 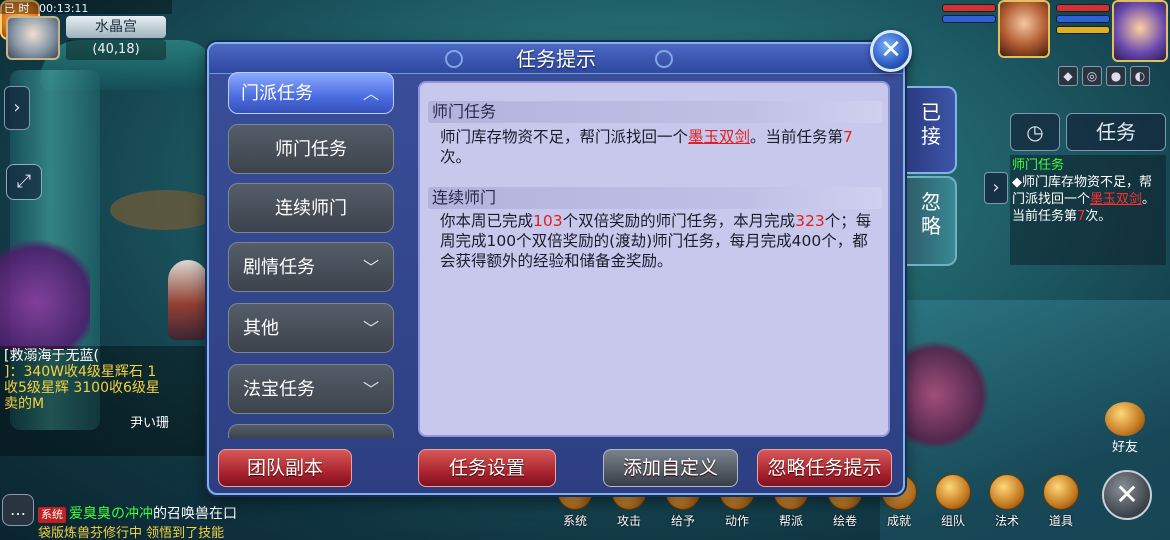 I want to click on menu-label: 帮派, so click(x=790, y=521).